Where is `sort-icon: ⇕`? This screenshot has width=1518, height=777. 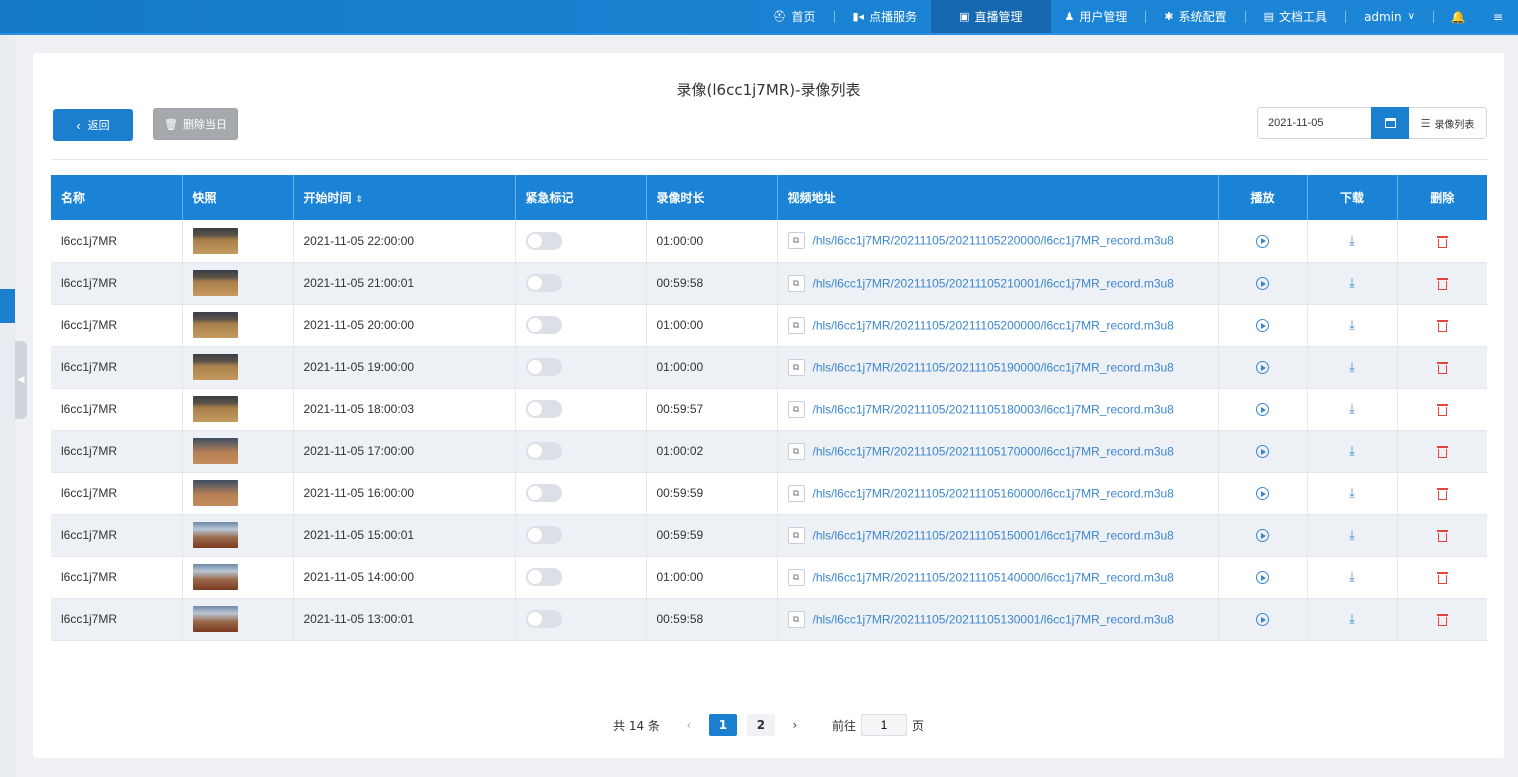
sort-icon: ⇕ is located at coordinates (360, 200).